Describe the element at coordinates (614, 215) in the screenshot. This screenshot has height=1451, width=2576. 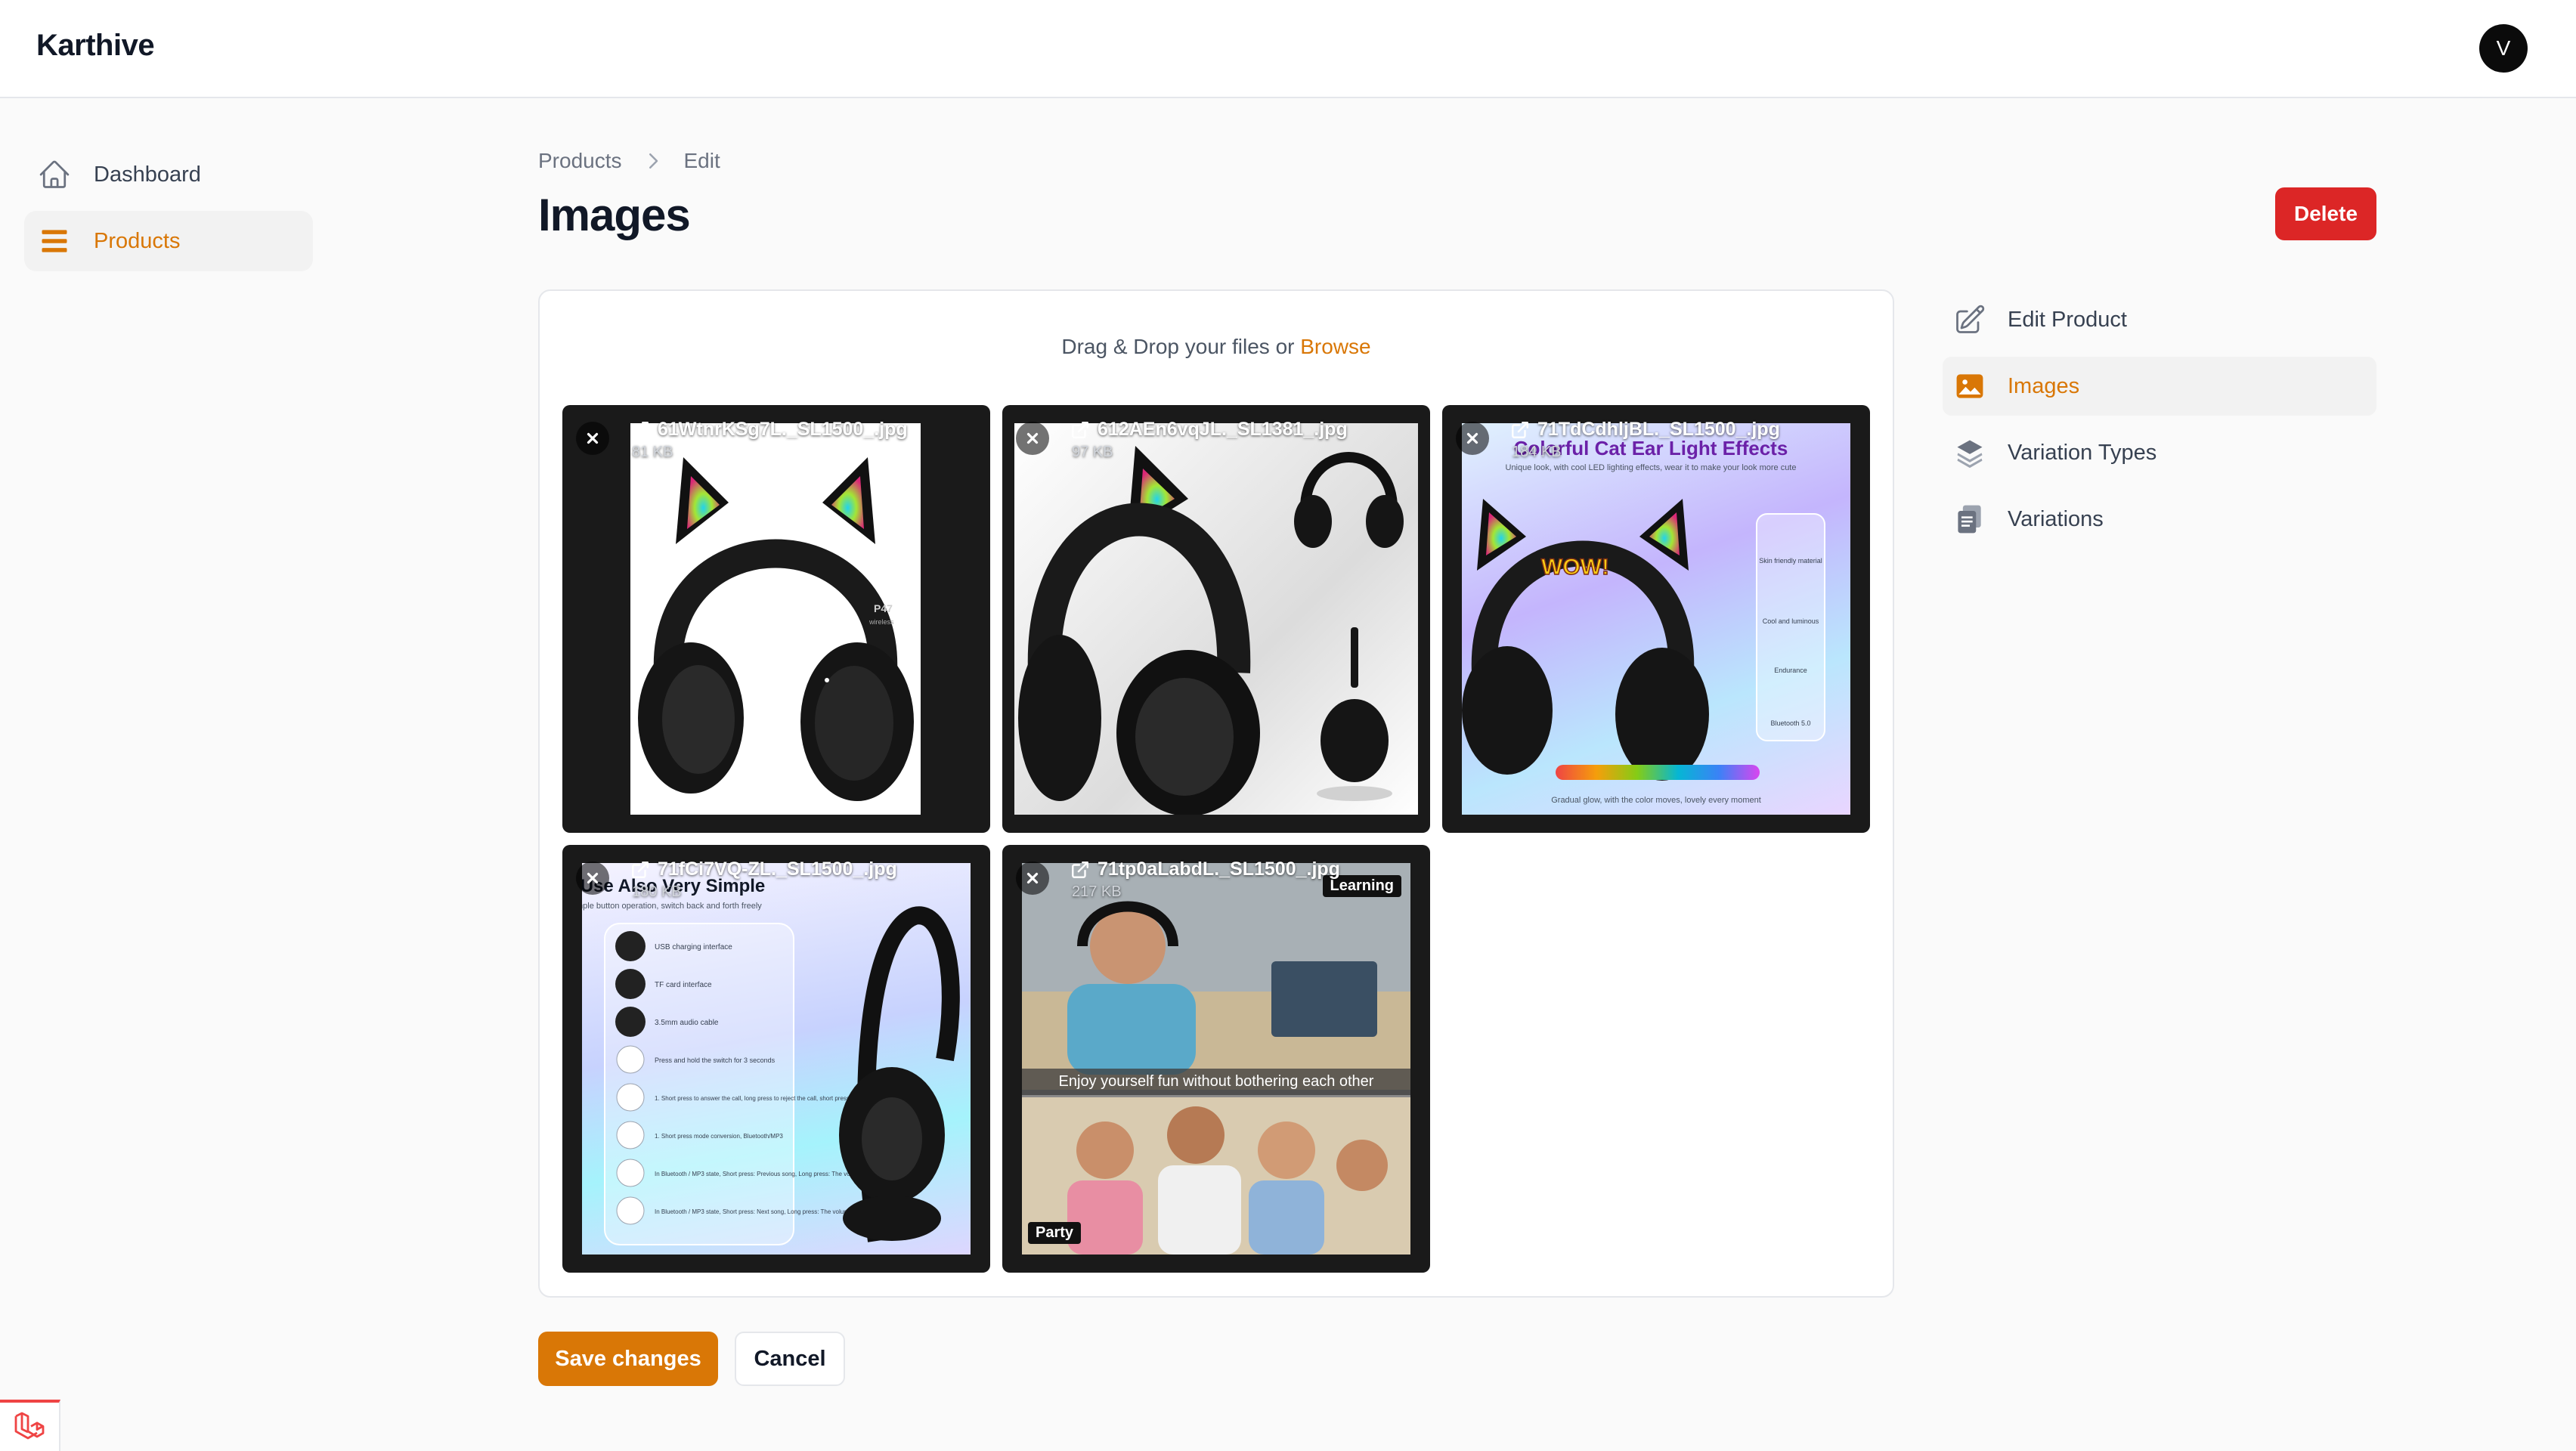
I see `page-title: Images` at that location.